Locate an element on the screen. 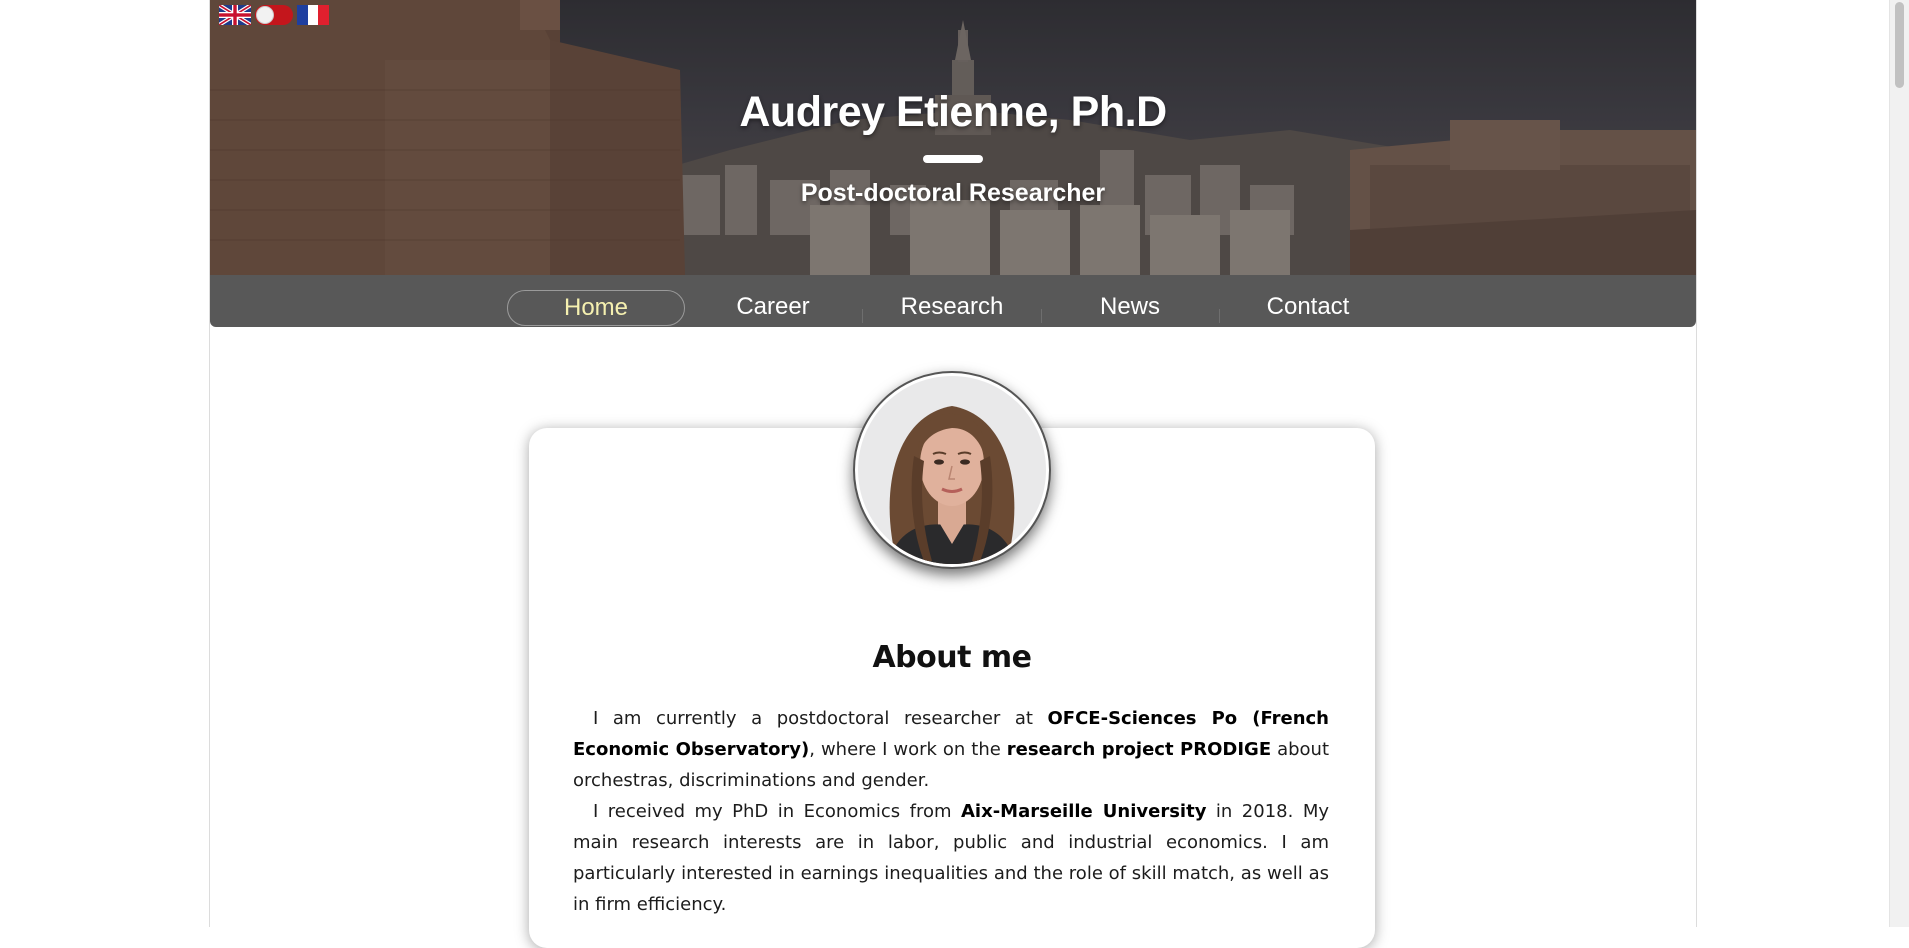 This screenshot has height=948, width=1909. about-heading: About me is located at coordinates (952, 657).